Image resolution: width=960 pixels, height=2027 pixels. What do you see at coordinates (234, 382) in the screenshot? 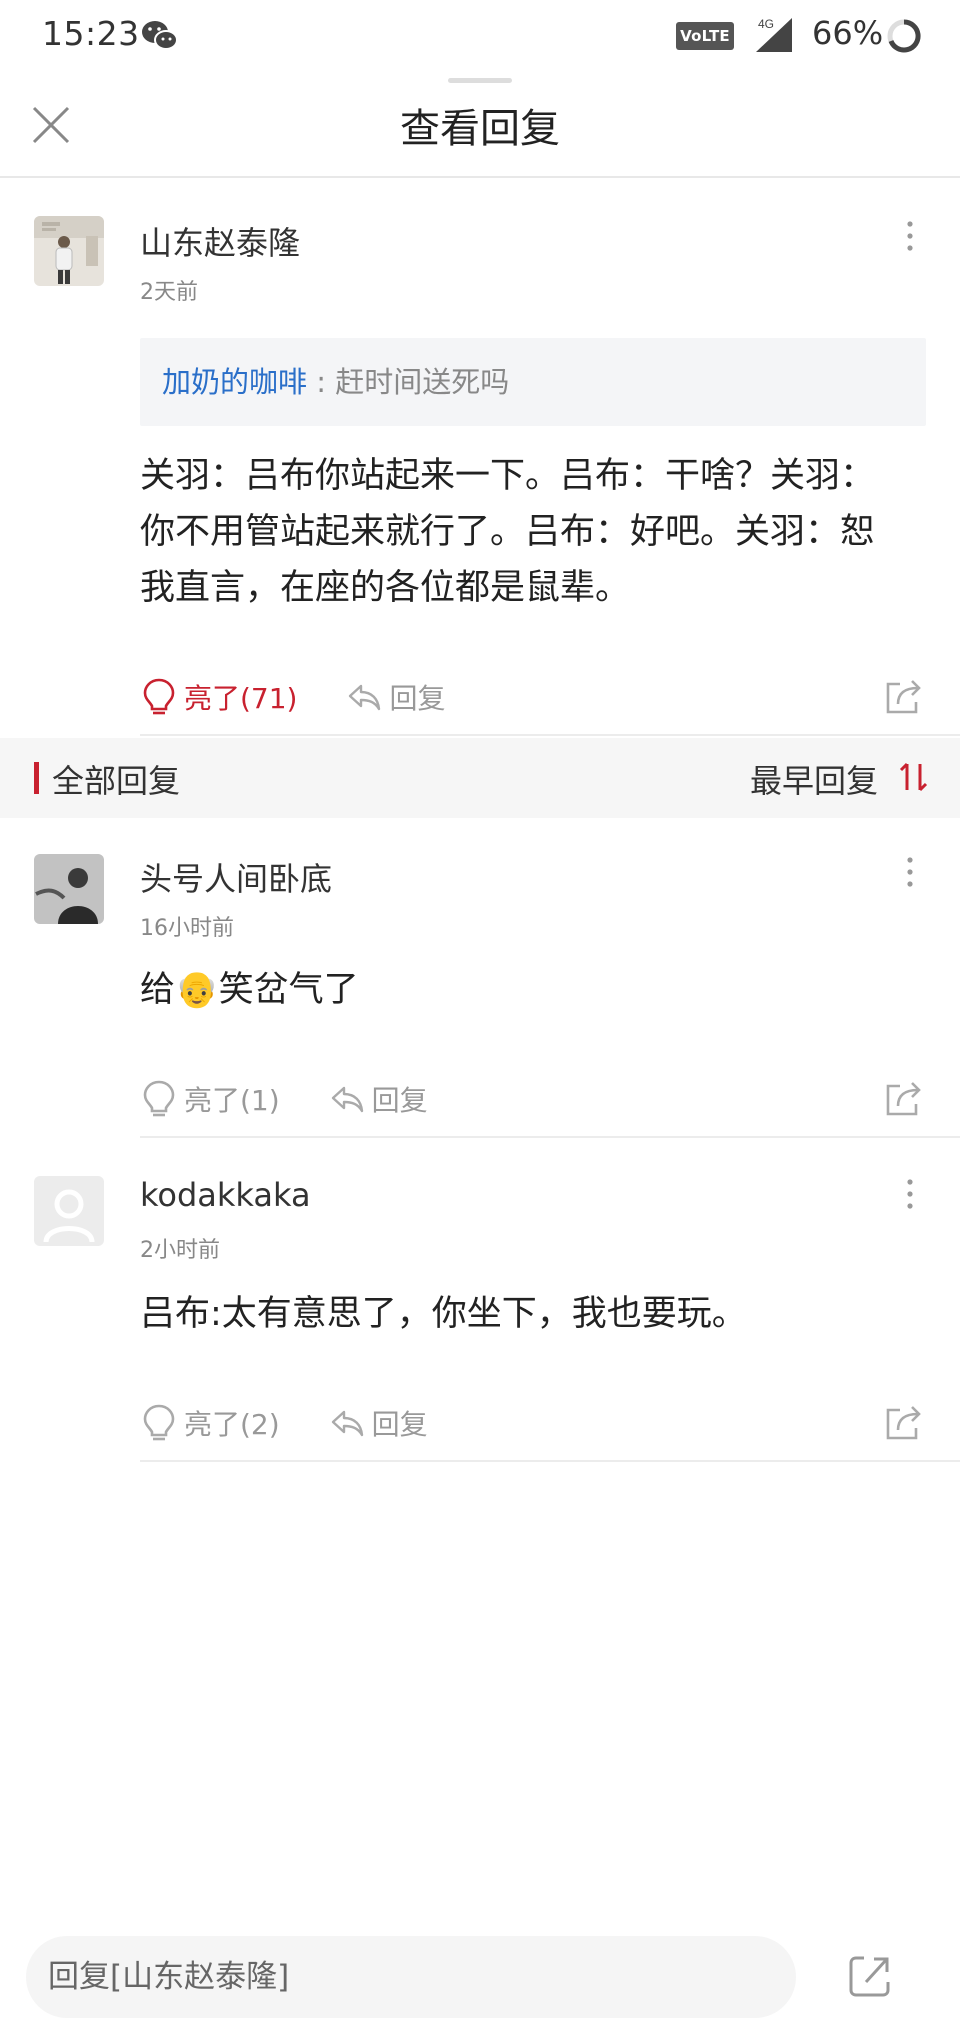
I see `quoted-username: 加奶的咖啡` at bounding box center [234, 382].